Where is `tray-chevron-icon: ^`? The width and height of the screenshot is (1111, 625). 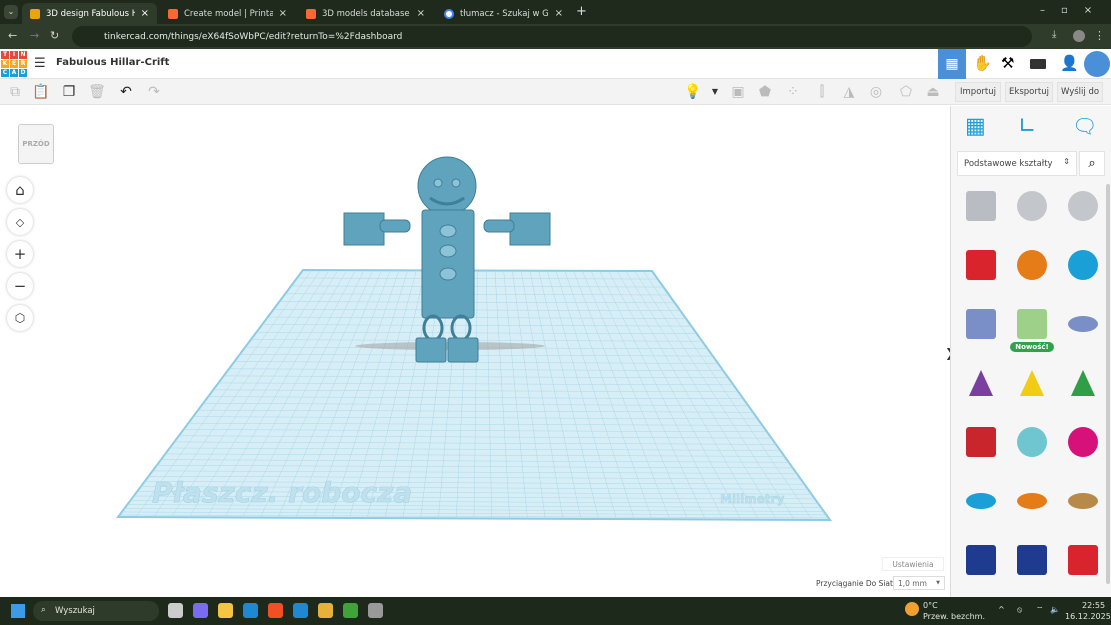 tray-chevron-icon: ^ is located at coordinates (1001, 609).